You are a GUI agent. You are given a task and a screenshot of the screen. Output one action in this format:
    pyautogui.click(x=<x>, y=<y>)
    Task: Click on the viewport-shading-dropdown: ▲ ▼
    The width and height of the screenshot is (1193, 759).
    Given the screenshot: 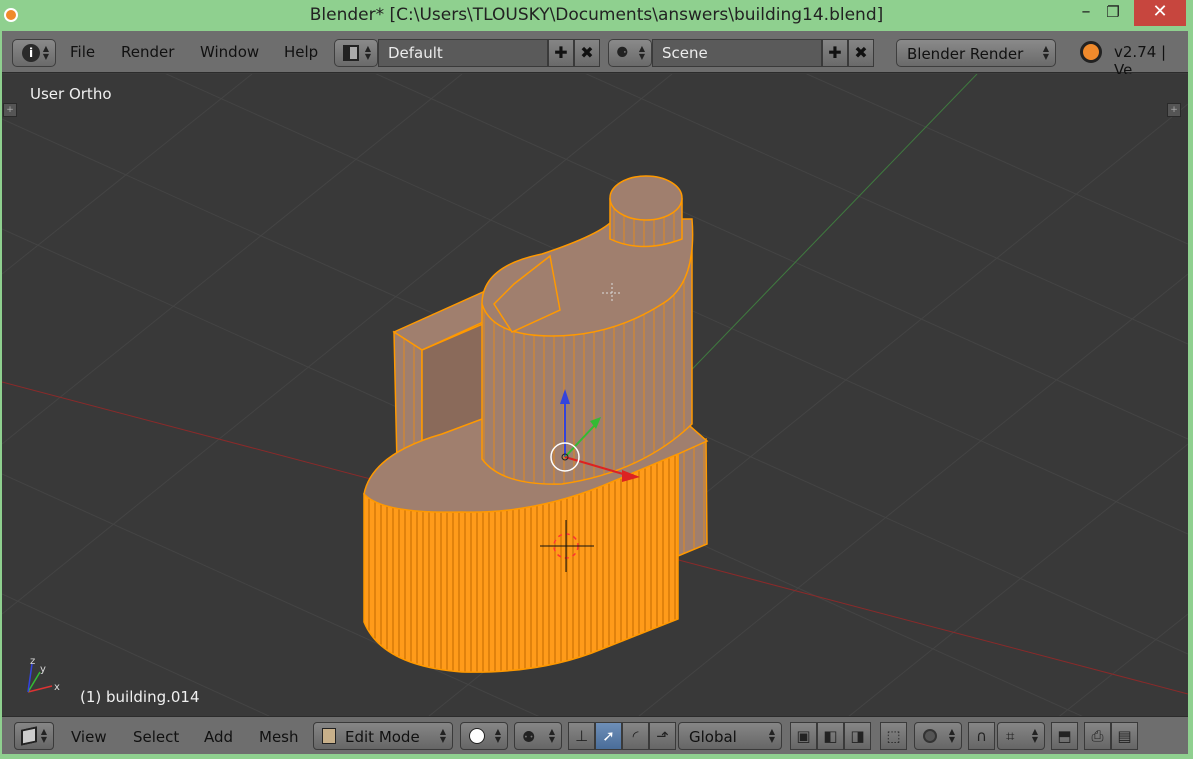 What is the action you would take?
    pyautogui.click(x=484, y=736)
    